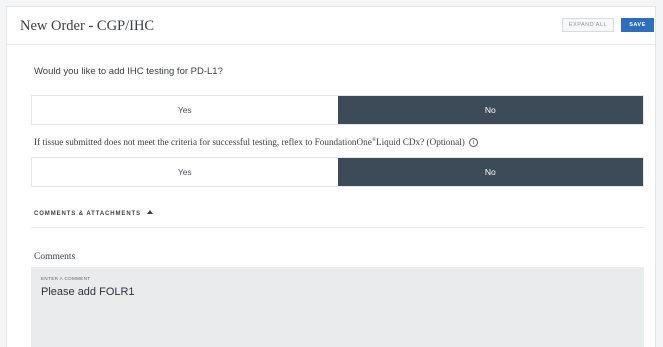 Image resolution: width=663 pixels, height=347 pixels. What do you see at coordinates (588, 25) in the screenshot?
I see `expand-all-button: EXPAND ALL` at bounding box center [588, 25].